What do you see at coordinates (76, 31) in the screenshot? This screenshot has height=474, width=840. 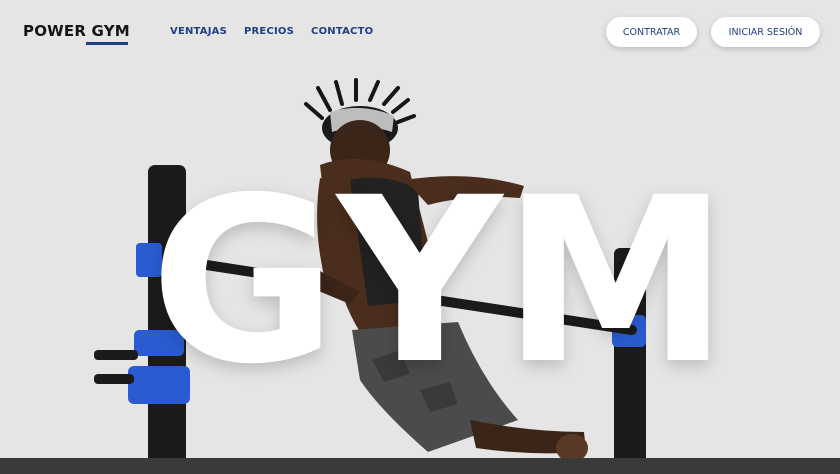 I see `brand-logo: POWER GYM` at bounding box center [76, 31].